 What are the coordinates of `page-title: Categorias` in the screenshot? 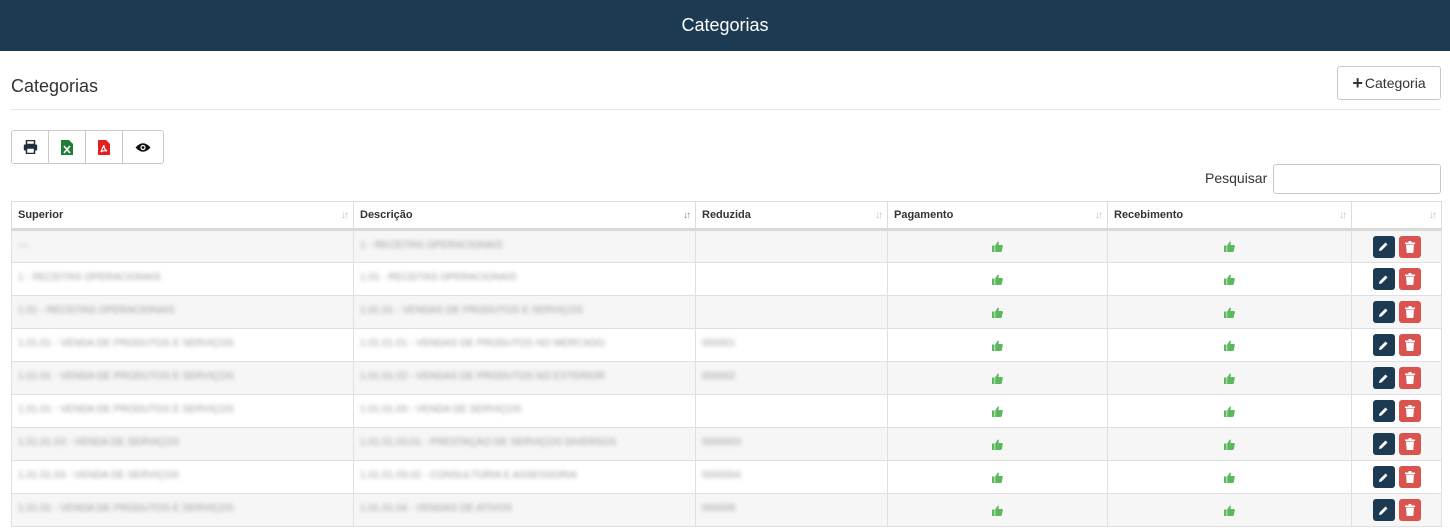 It's located at (55, 86).